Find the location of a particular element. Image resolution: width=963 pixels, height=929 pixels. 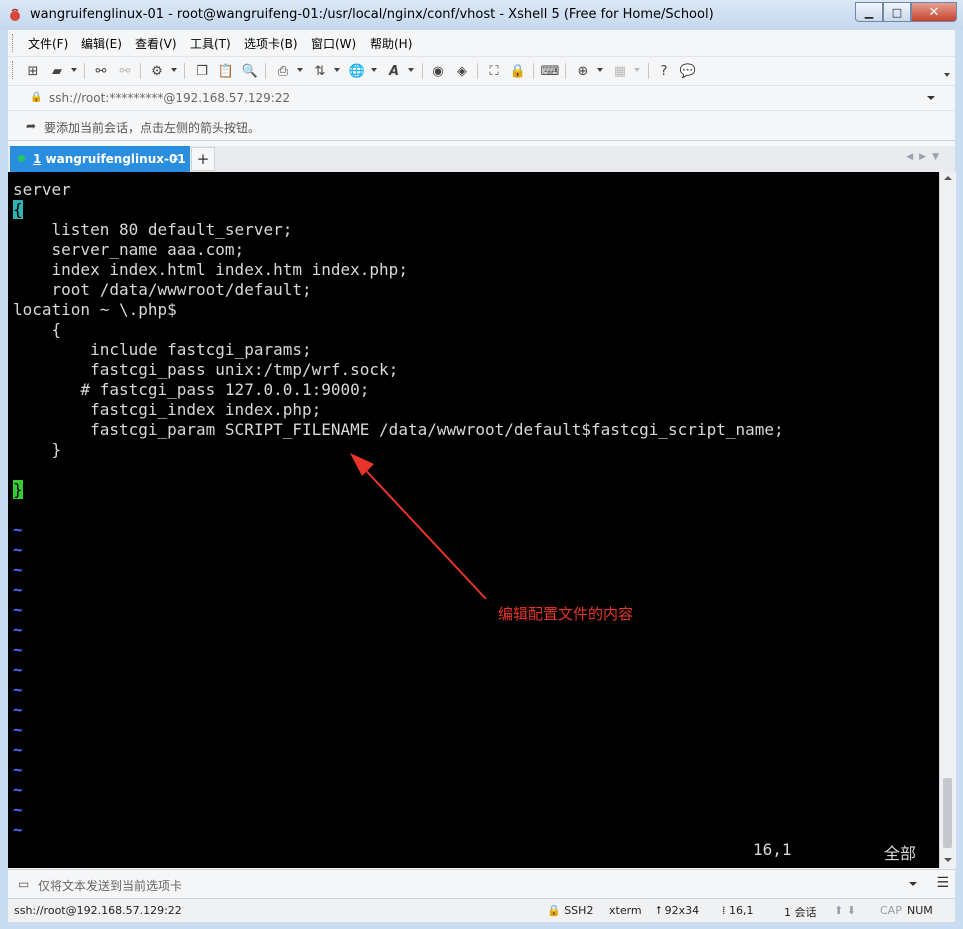

compose-dropdown-icon is located at coordinates (913, 884).